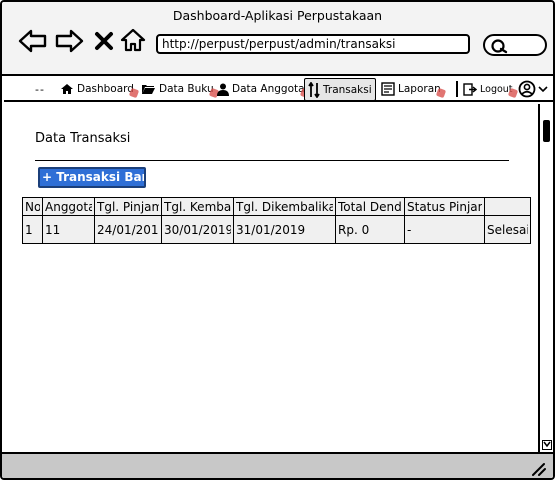  I want to click on cell-total-denda: Rp. 0, so click(354, 229).